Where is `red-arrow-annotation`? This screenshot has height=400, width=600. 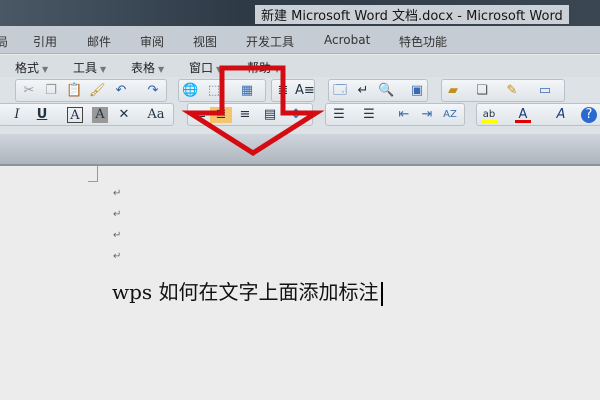 red-arrow-annotation is located at coordinates (253, 110).